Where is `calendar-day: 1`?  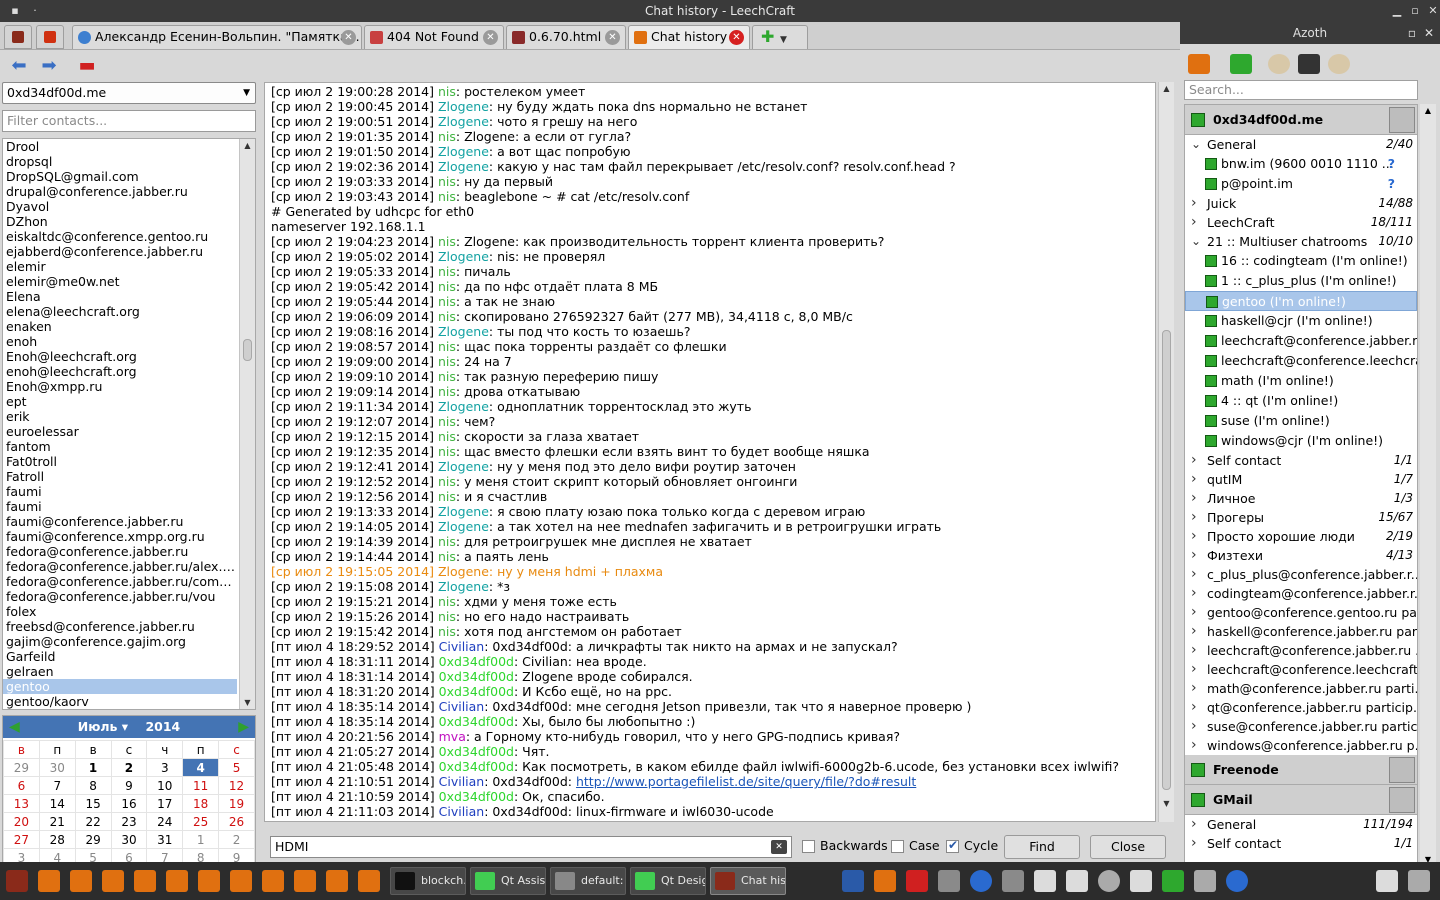
calendar-day: 1 is located at coordinates (201, 839).